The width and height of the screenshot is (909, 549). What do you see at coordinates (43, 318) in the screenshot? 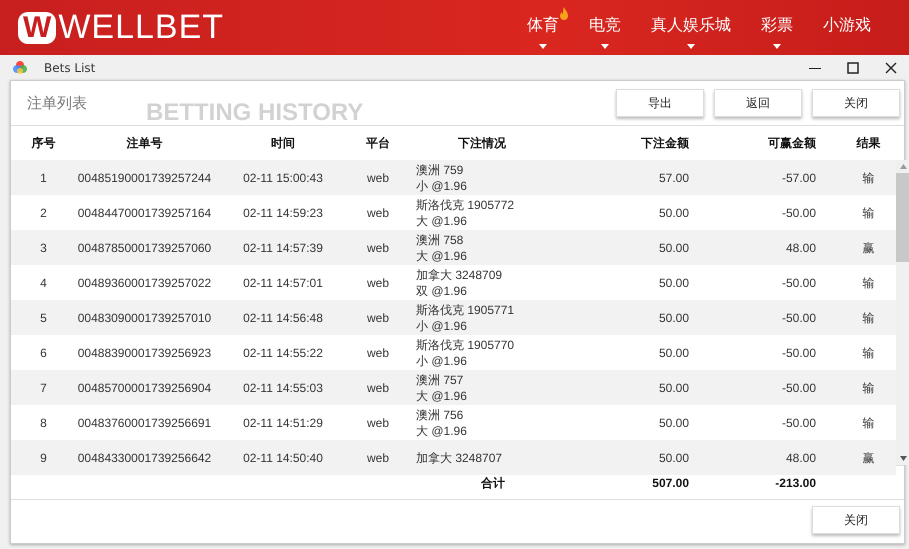
I see `table-cell-text: 5` at bounding box center [43, 318].